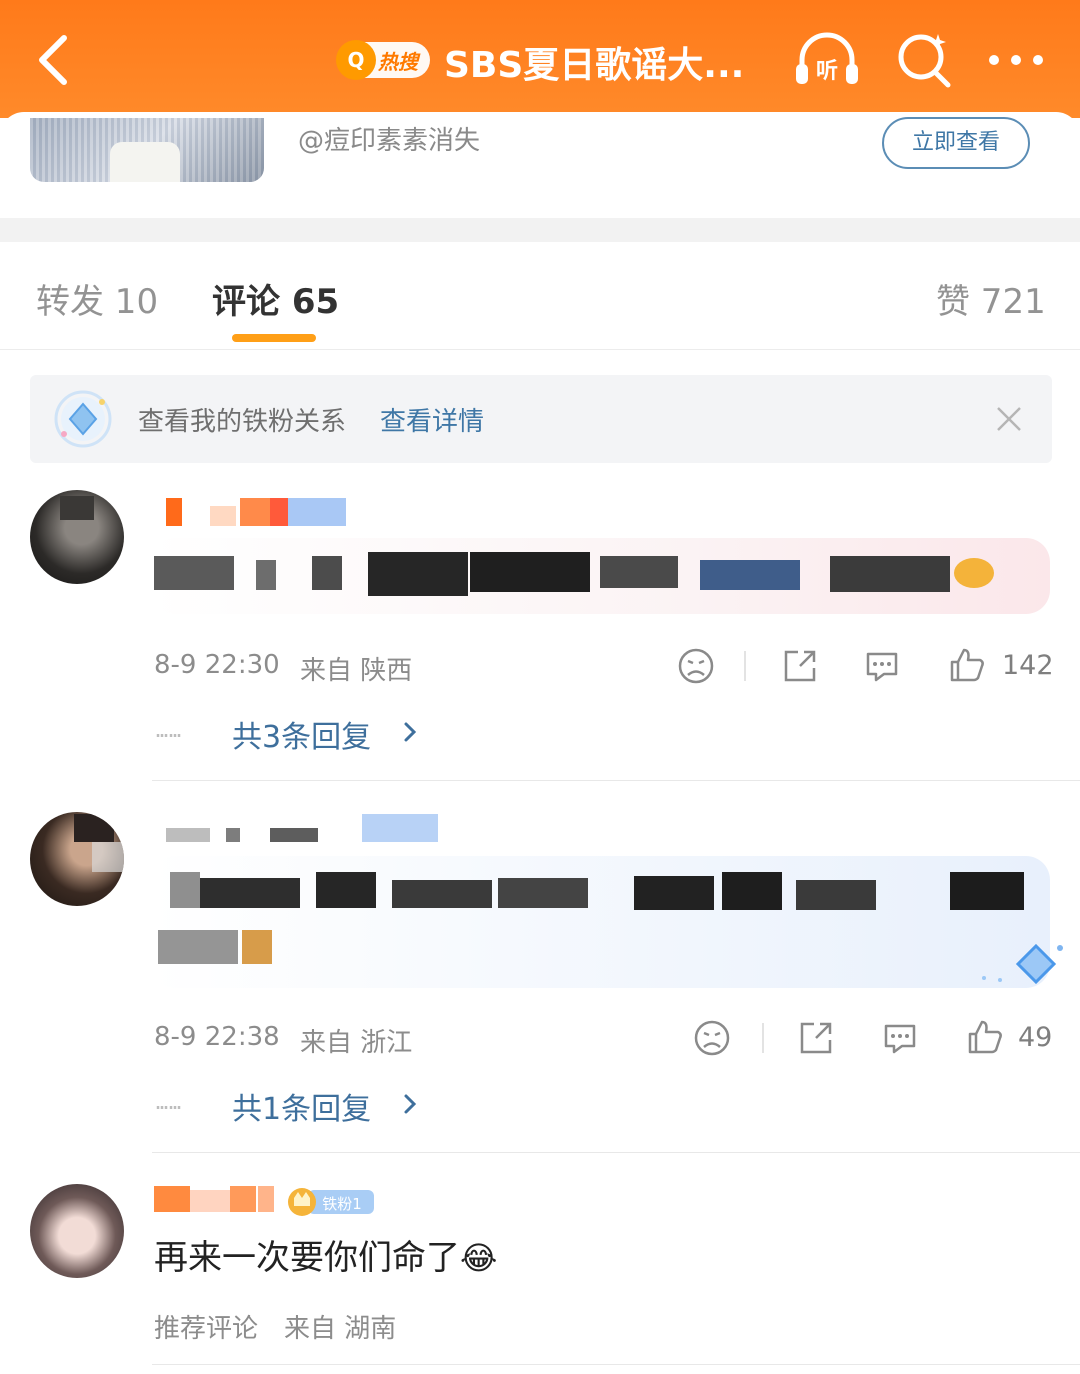  Describe the element at coordinates (600, 922) in the screenshot. I see `comment-bubble` at that location.